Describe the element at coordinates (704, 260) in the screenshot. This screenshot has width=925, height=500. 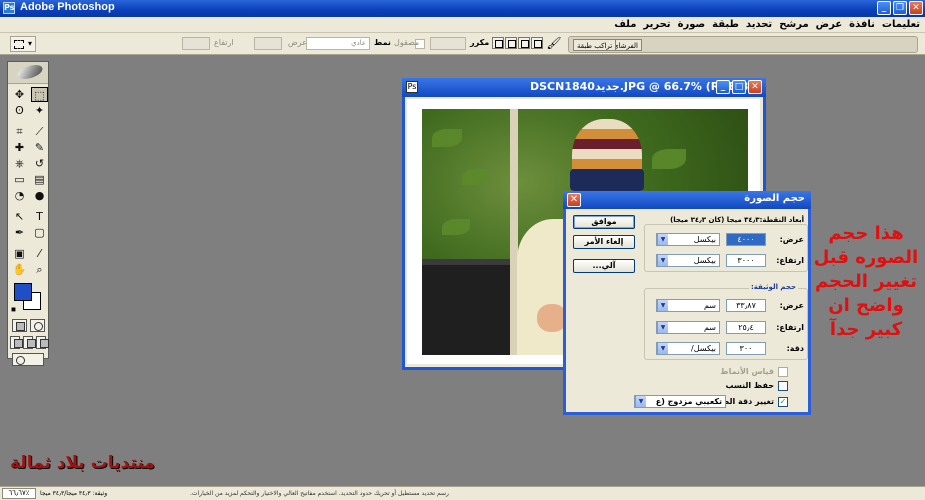
I see `pixel-height-unit: بيكسل` at that location.